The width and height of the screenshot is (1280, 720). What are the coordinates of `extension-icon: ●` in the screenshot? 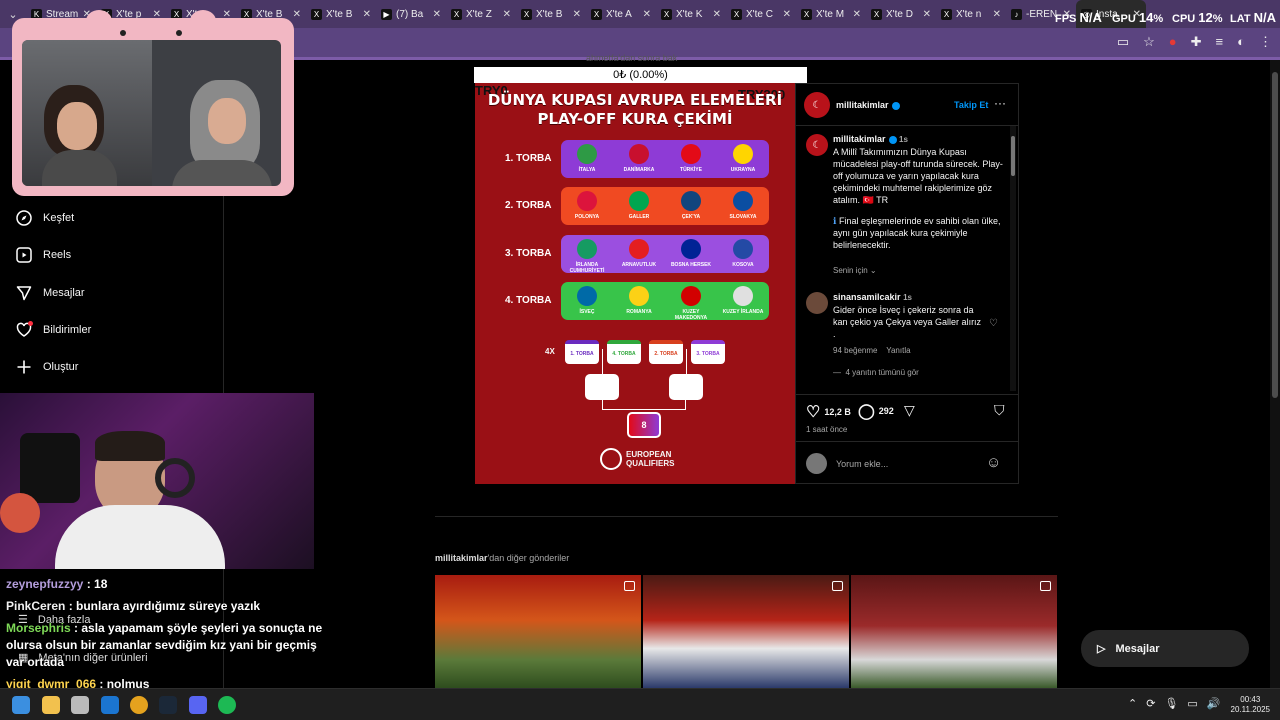 It's located at (1173, 42).